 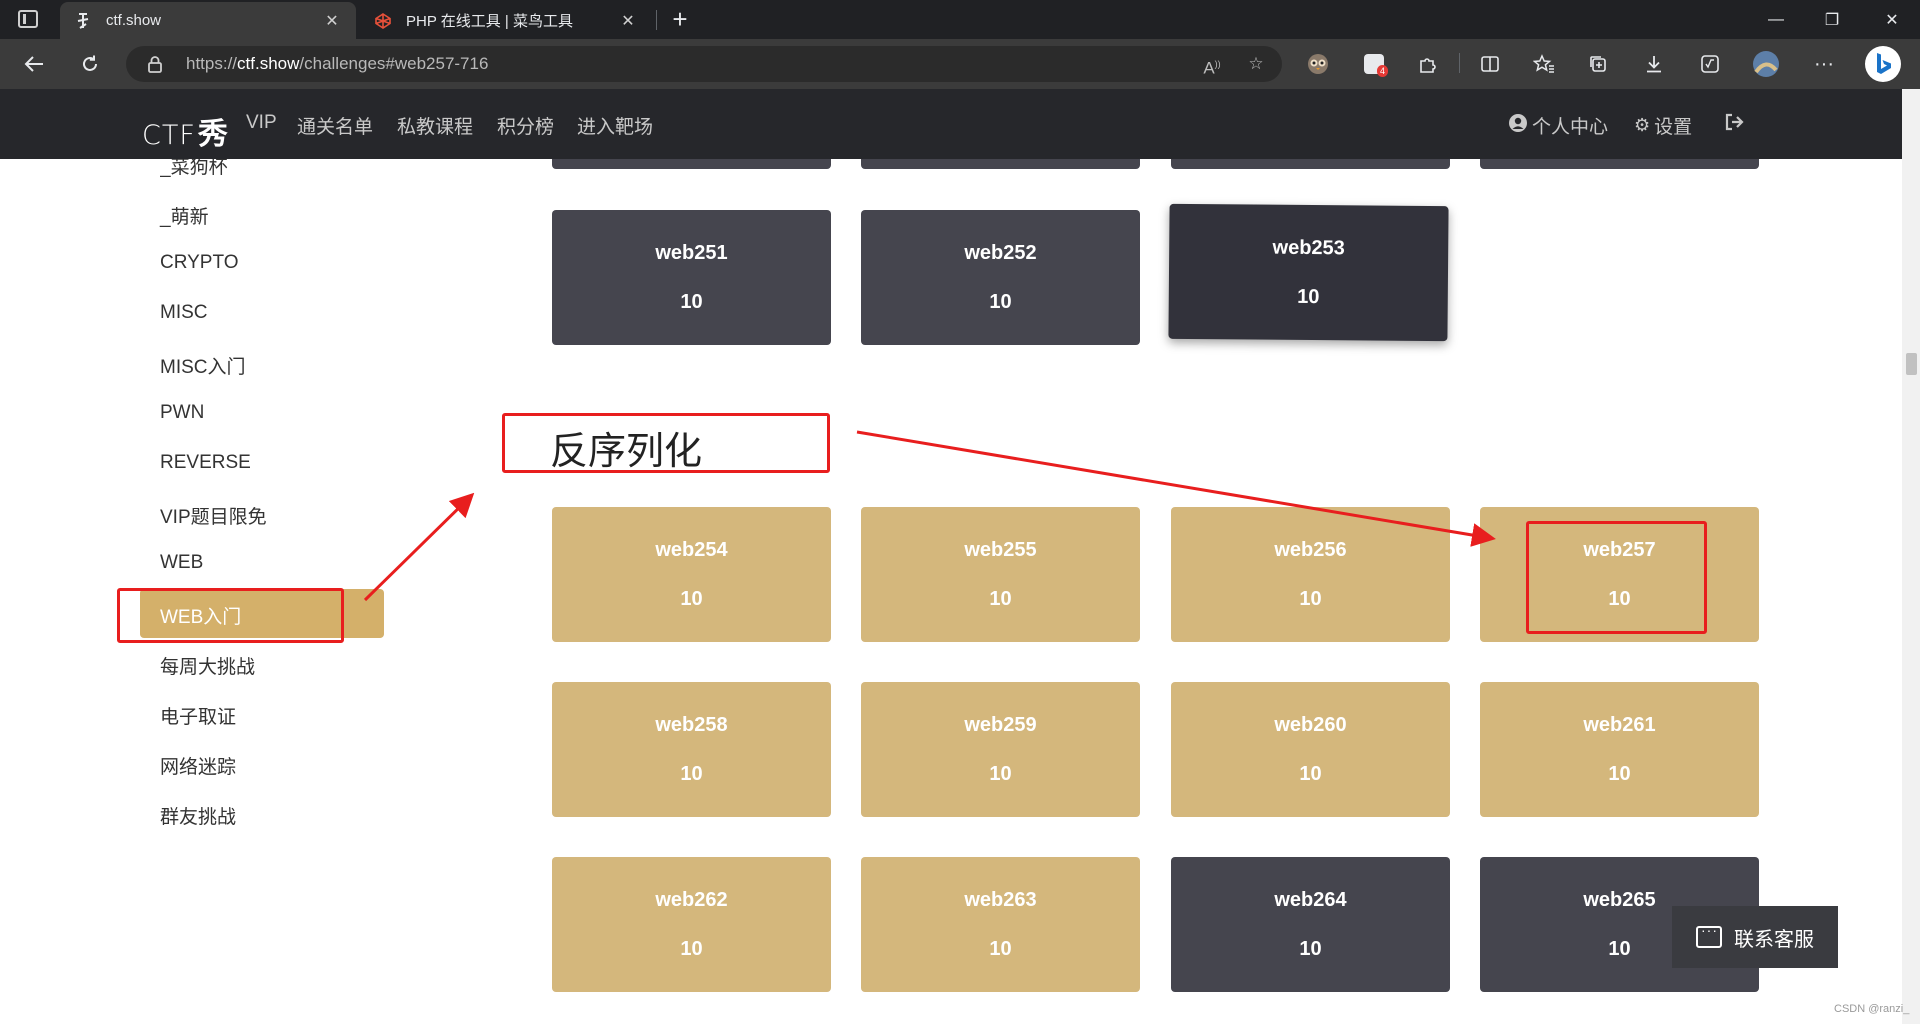 I want to click on math-solver-icon, so click(x=1710, y=64).